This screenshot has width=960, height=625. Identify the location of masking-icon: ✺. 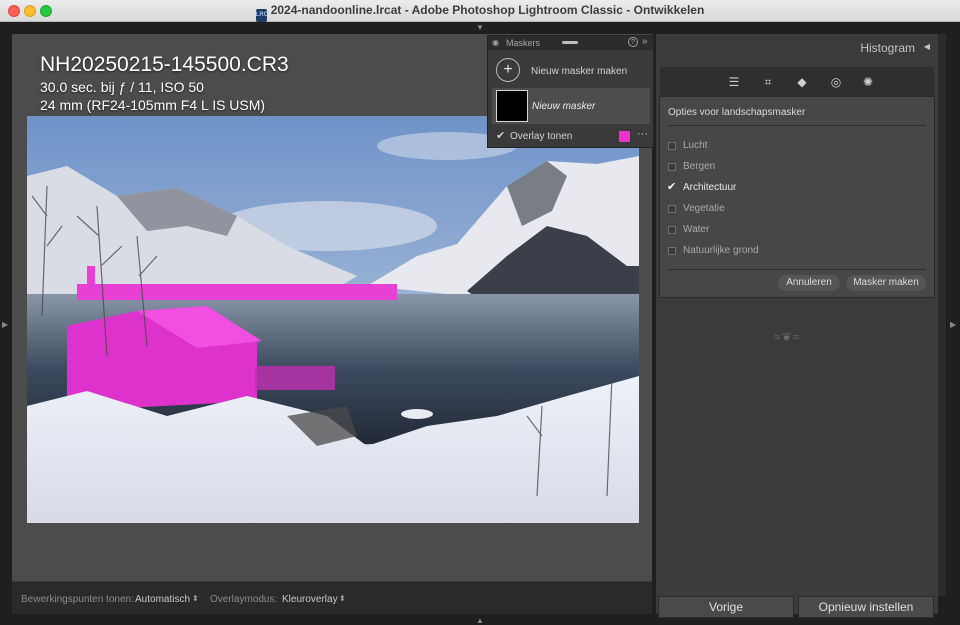
(868, 82).